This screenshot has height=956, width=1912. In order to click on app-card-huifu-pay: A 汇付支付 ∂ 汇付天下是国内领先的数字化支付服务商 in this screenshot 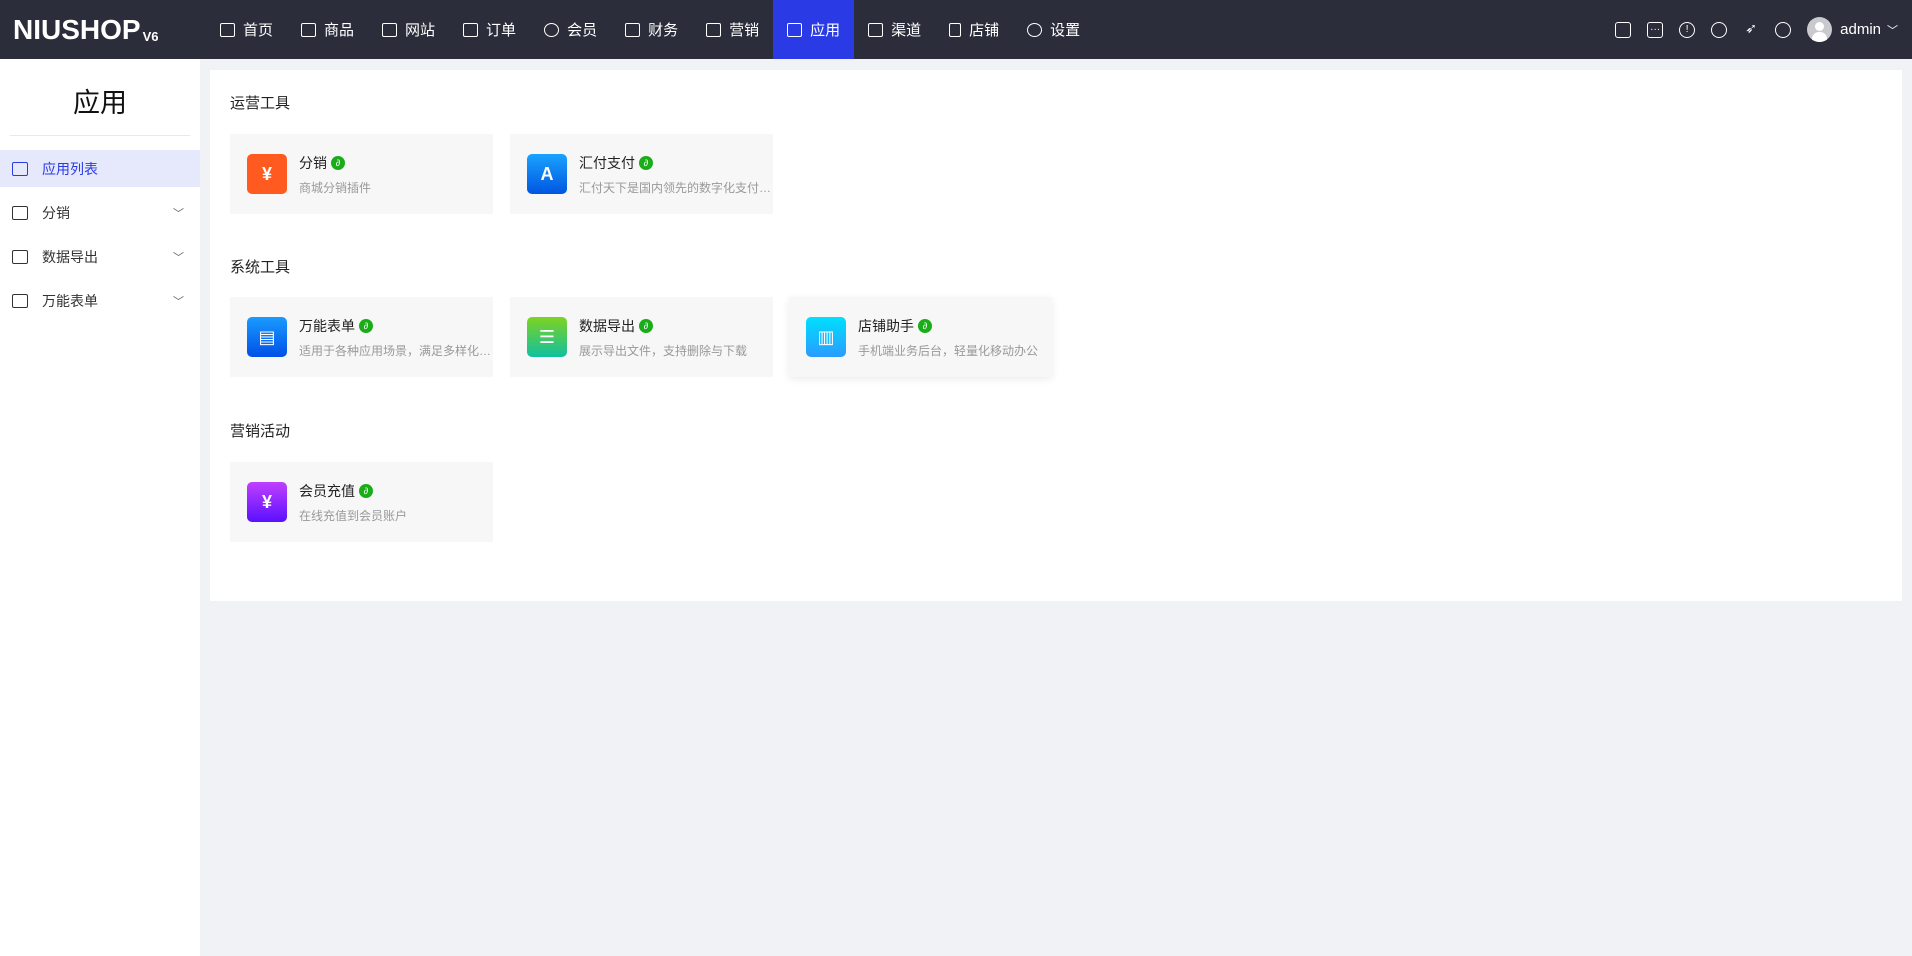, I will do `click(641, 174)`.